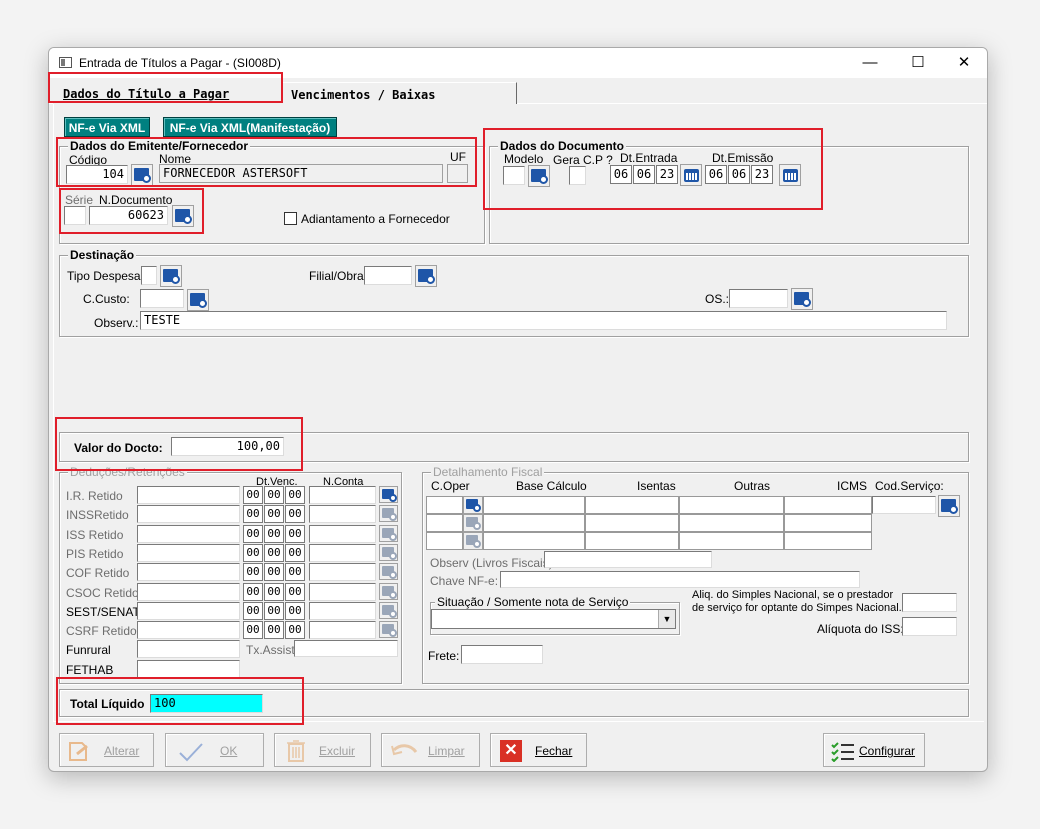 The width and height of the screenshot is (1040, 829). What do you see at coordinates (97, 174) in the screenshot?
I see `codigo-input: 104` at bounding box center [97, 174].